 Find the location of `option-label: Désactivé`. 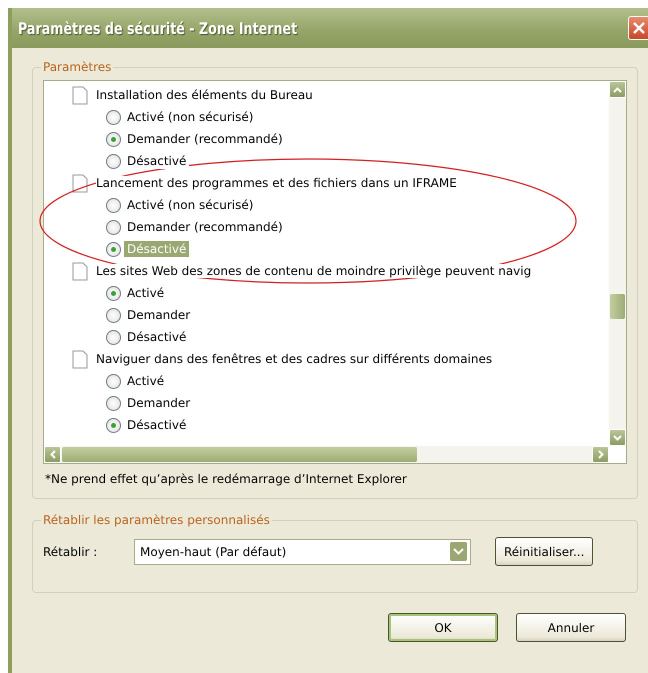

option-label: Désactivé is located at coordinates (157, 249).